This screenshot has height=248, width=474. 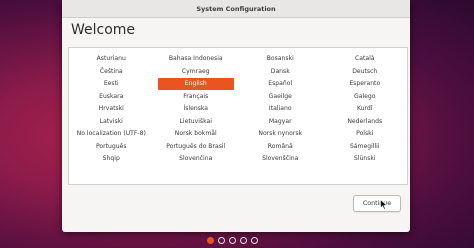 I want to click on language-option: Latviski, so click(x=111, y=122).